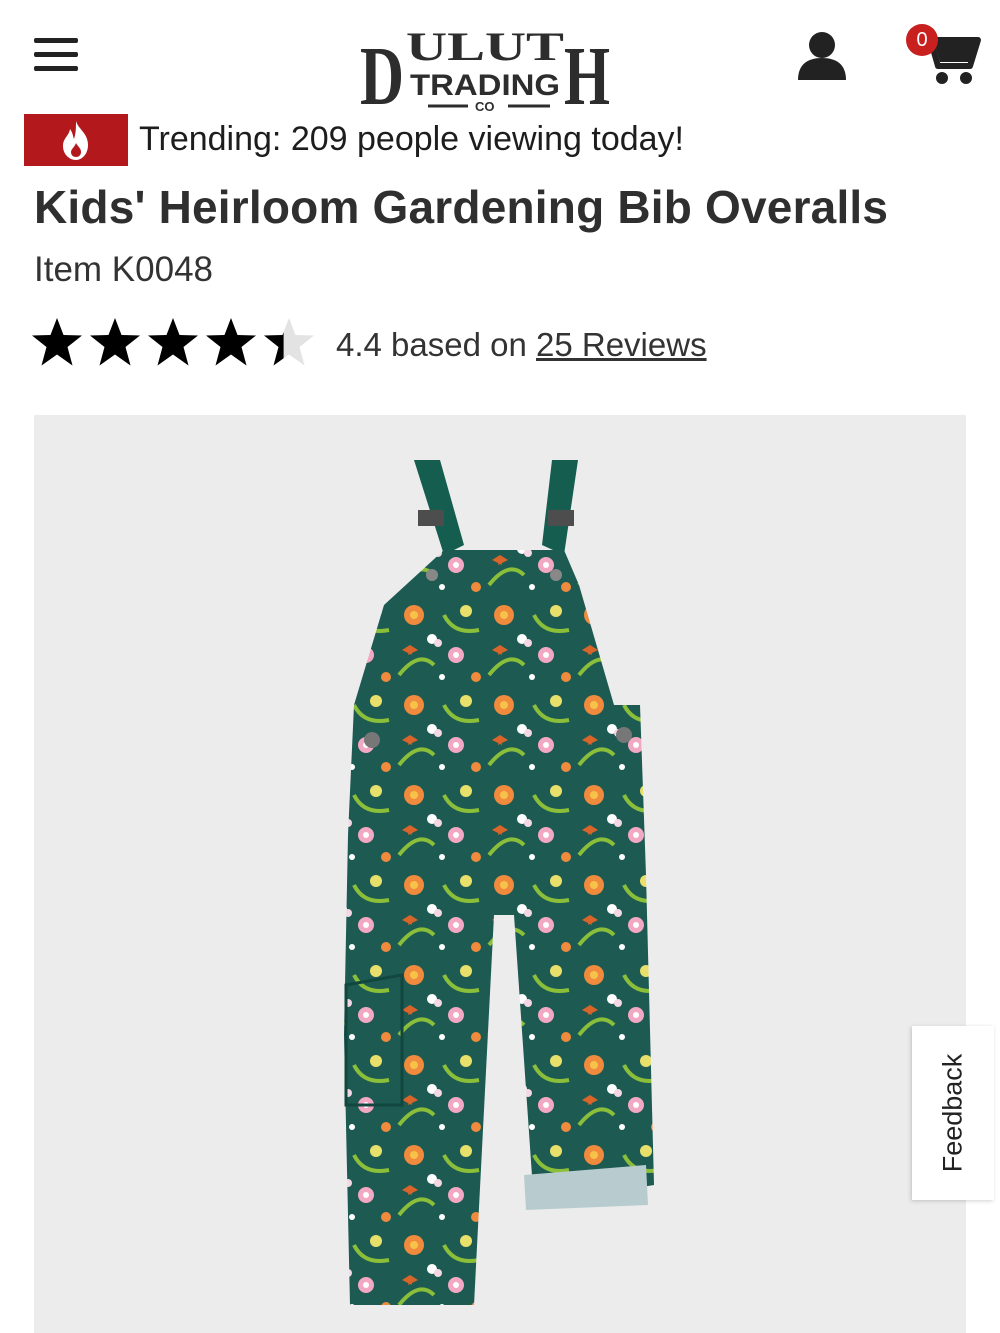 This screenshot has width=1000, height=1333. I want to click on feedback-tab: Feedback, so click(953, 1113).